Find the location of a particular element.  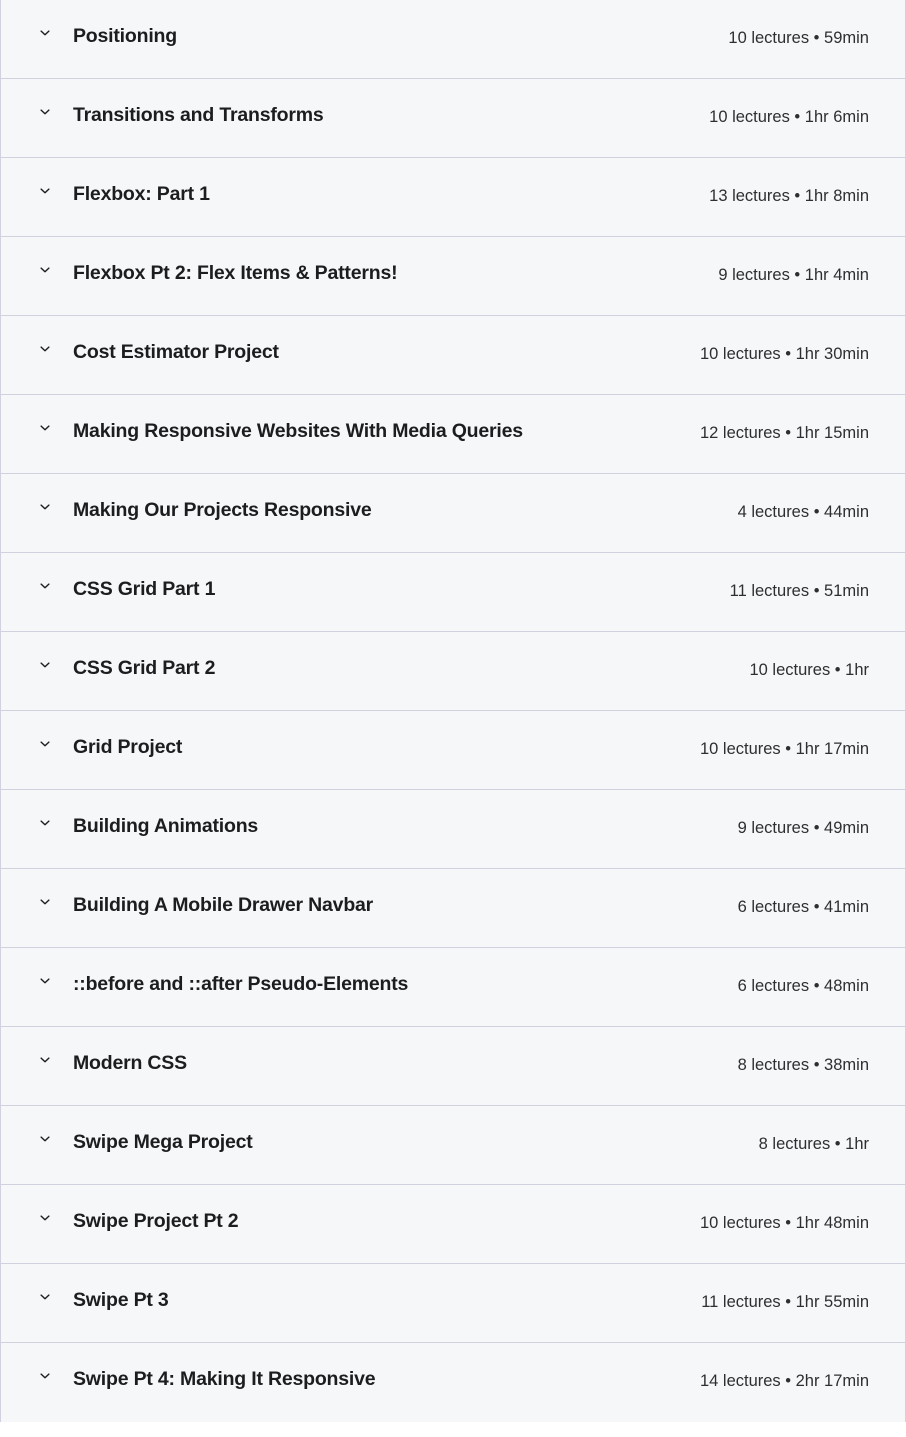

section-row: Flexbox: Part 1 13 lectures • 1hr 8min is located at coordinates (453, 197).